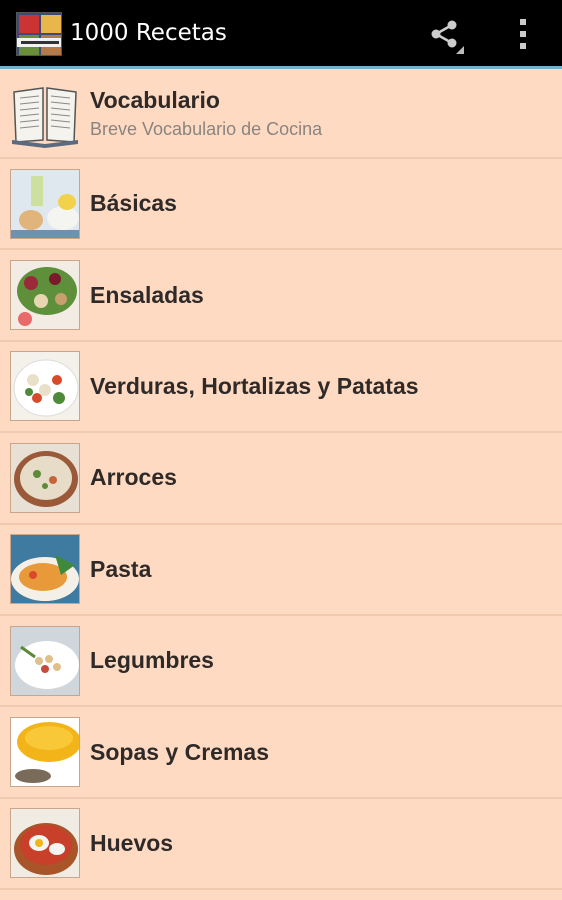 The height and width of the screenshot is (900, 562). What do you see at coordinates (281, 753) in the screenshot?
I see `list-item-sopas: Sopas y Cremas` at bounding box center [281, 753].